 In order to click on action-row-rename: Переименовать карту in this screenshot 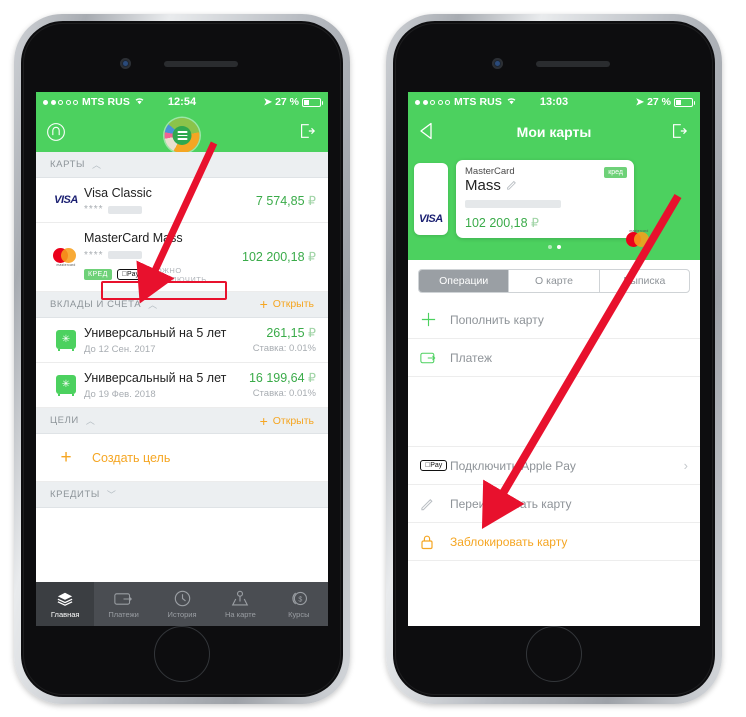, I will do `click(554, 504)`.